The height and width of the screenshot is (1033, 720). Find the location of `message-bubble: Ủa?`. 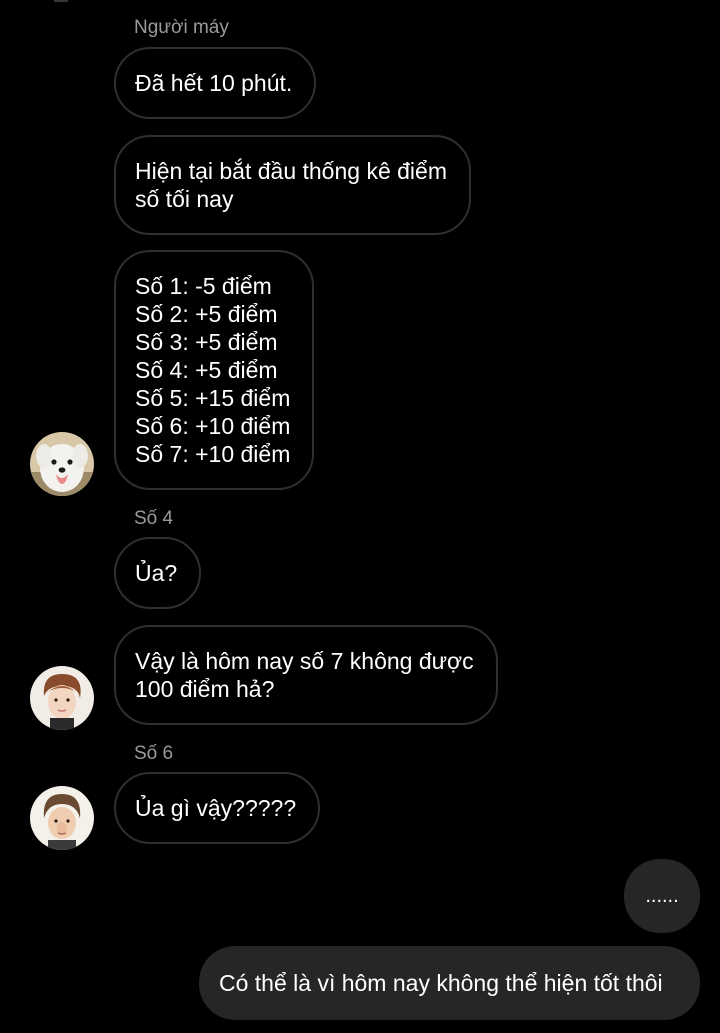

message-bubble: Ủa? is located at coordinates (158, 573).